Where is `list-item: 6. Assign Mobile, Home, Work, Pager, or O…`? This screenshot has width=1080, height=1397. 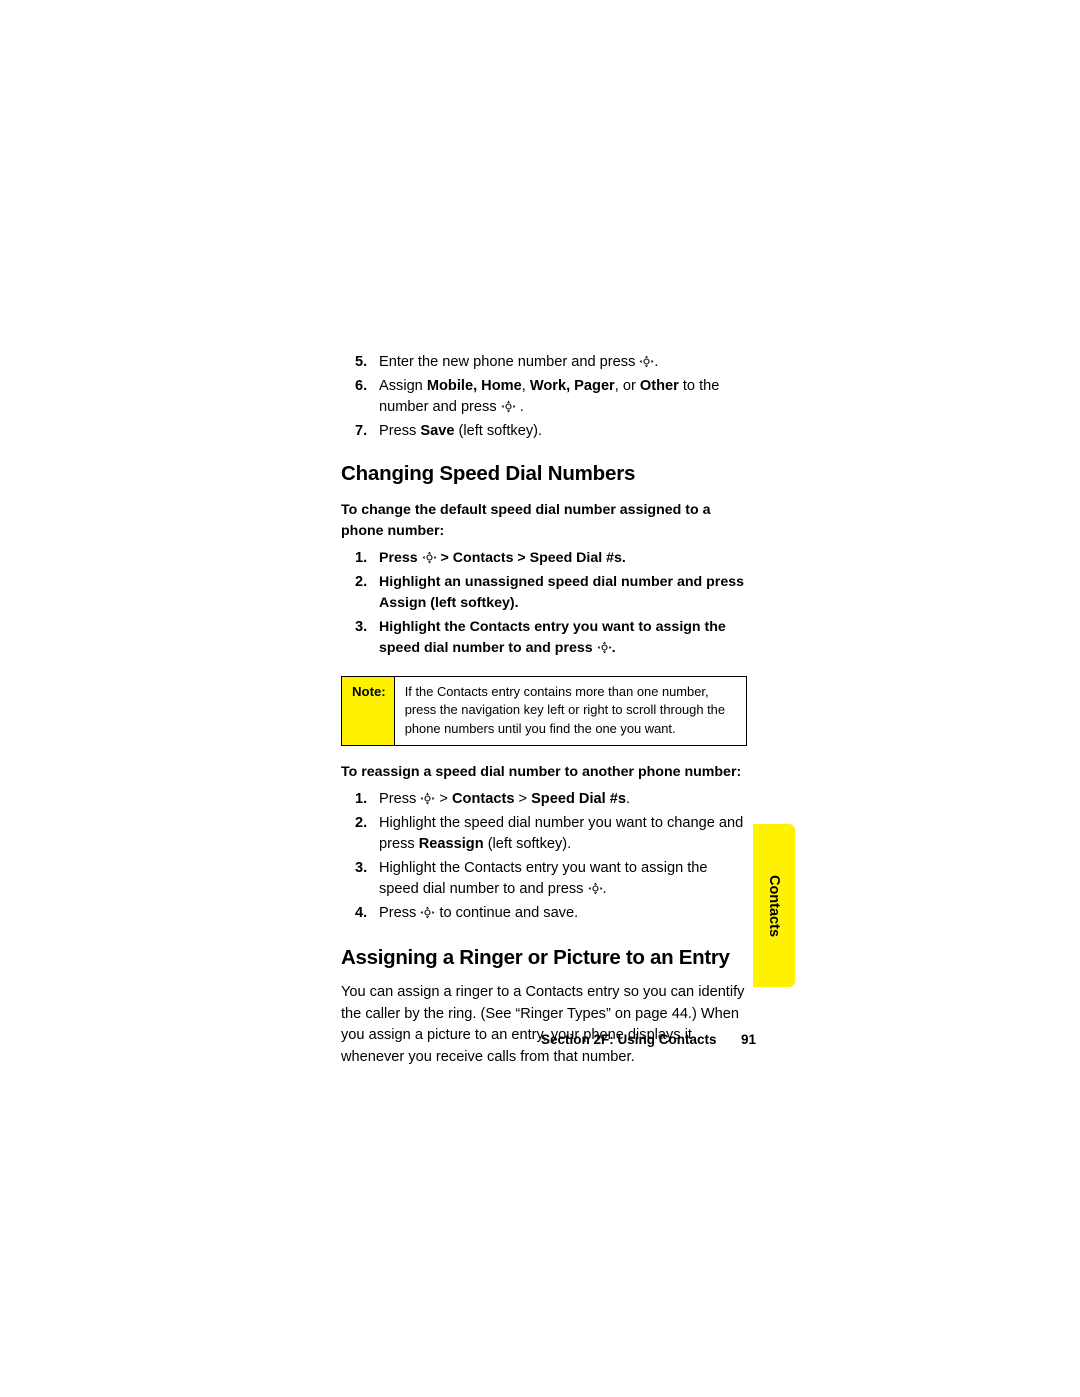 list-item: 6. Assign Mobile, Home, Work, Pager, or O… is located at coordinates (546, 397).